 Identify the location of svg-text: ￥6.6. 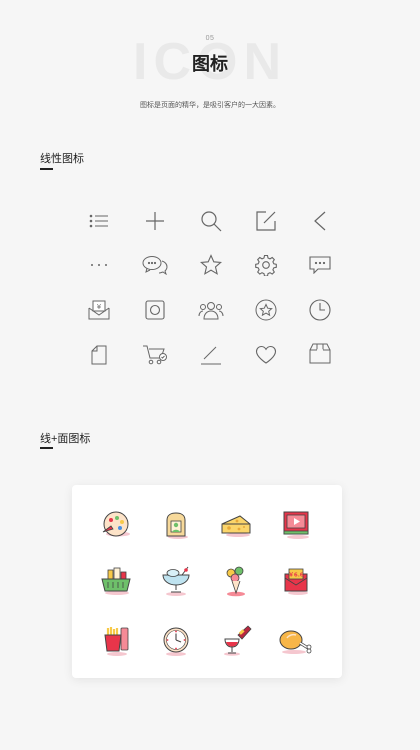
(295, 575).